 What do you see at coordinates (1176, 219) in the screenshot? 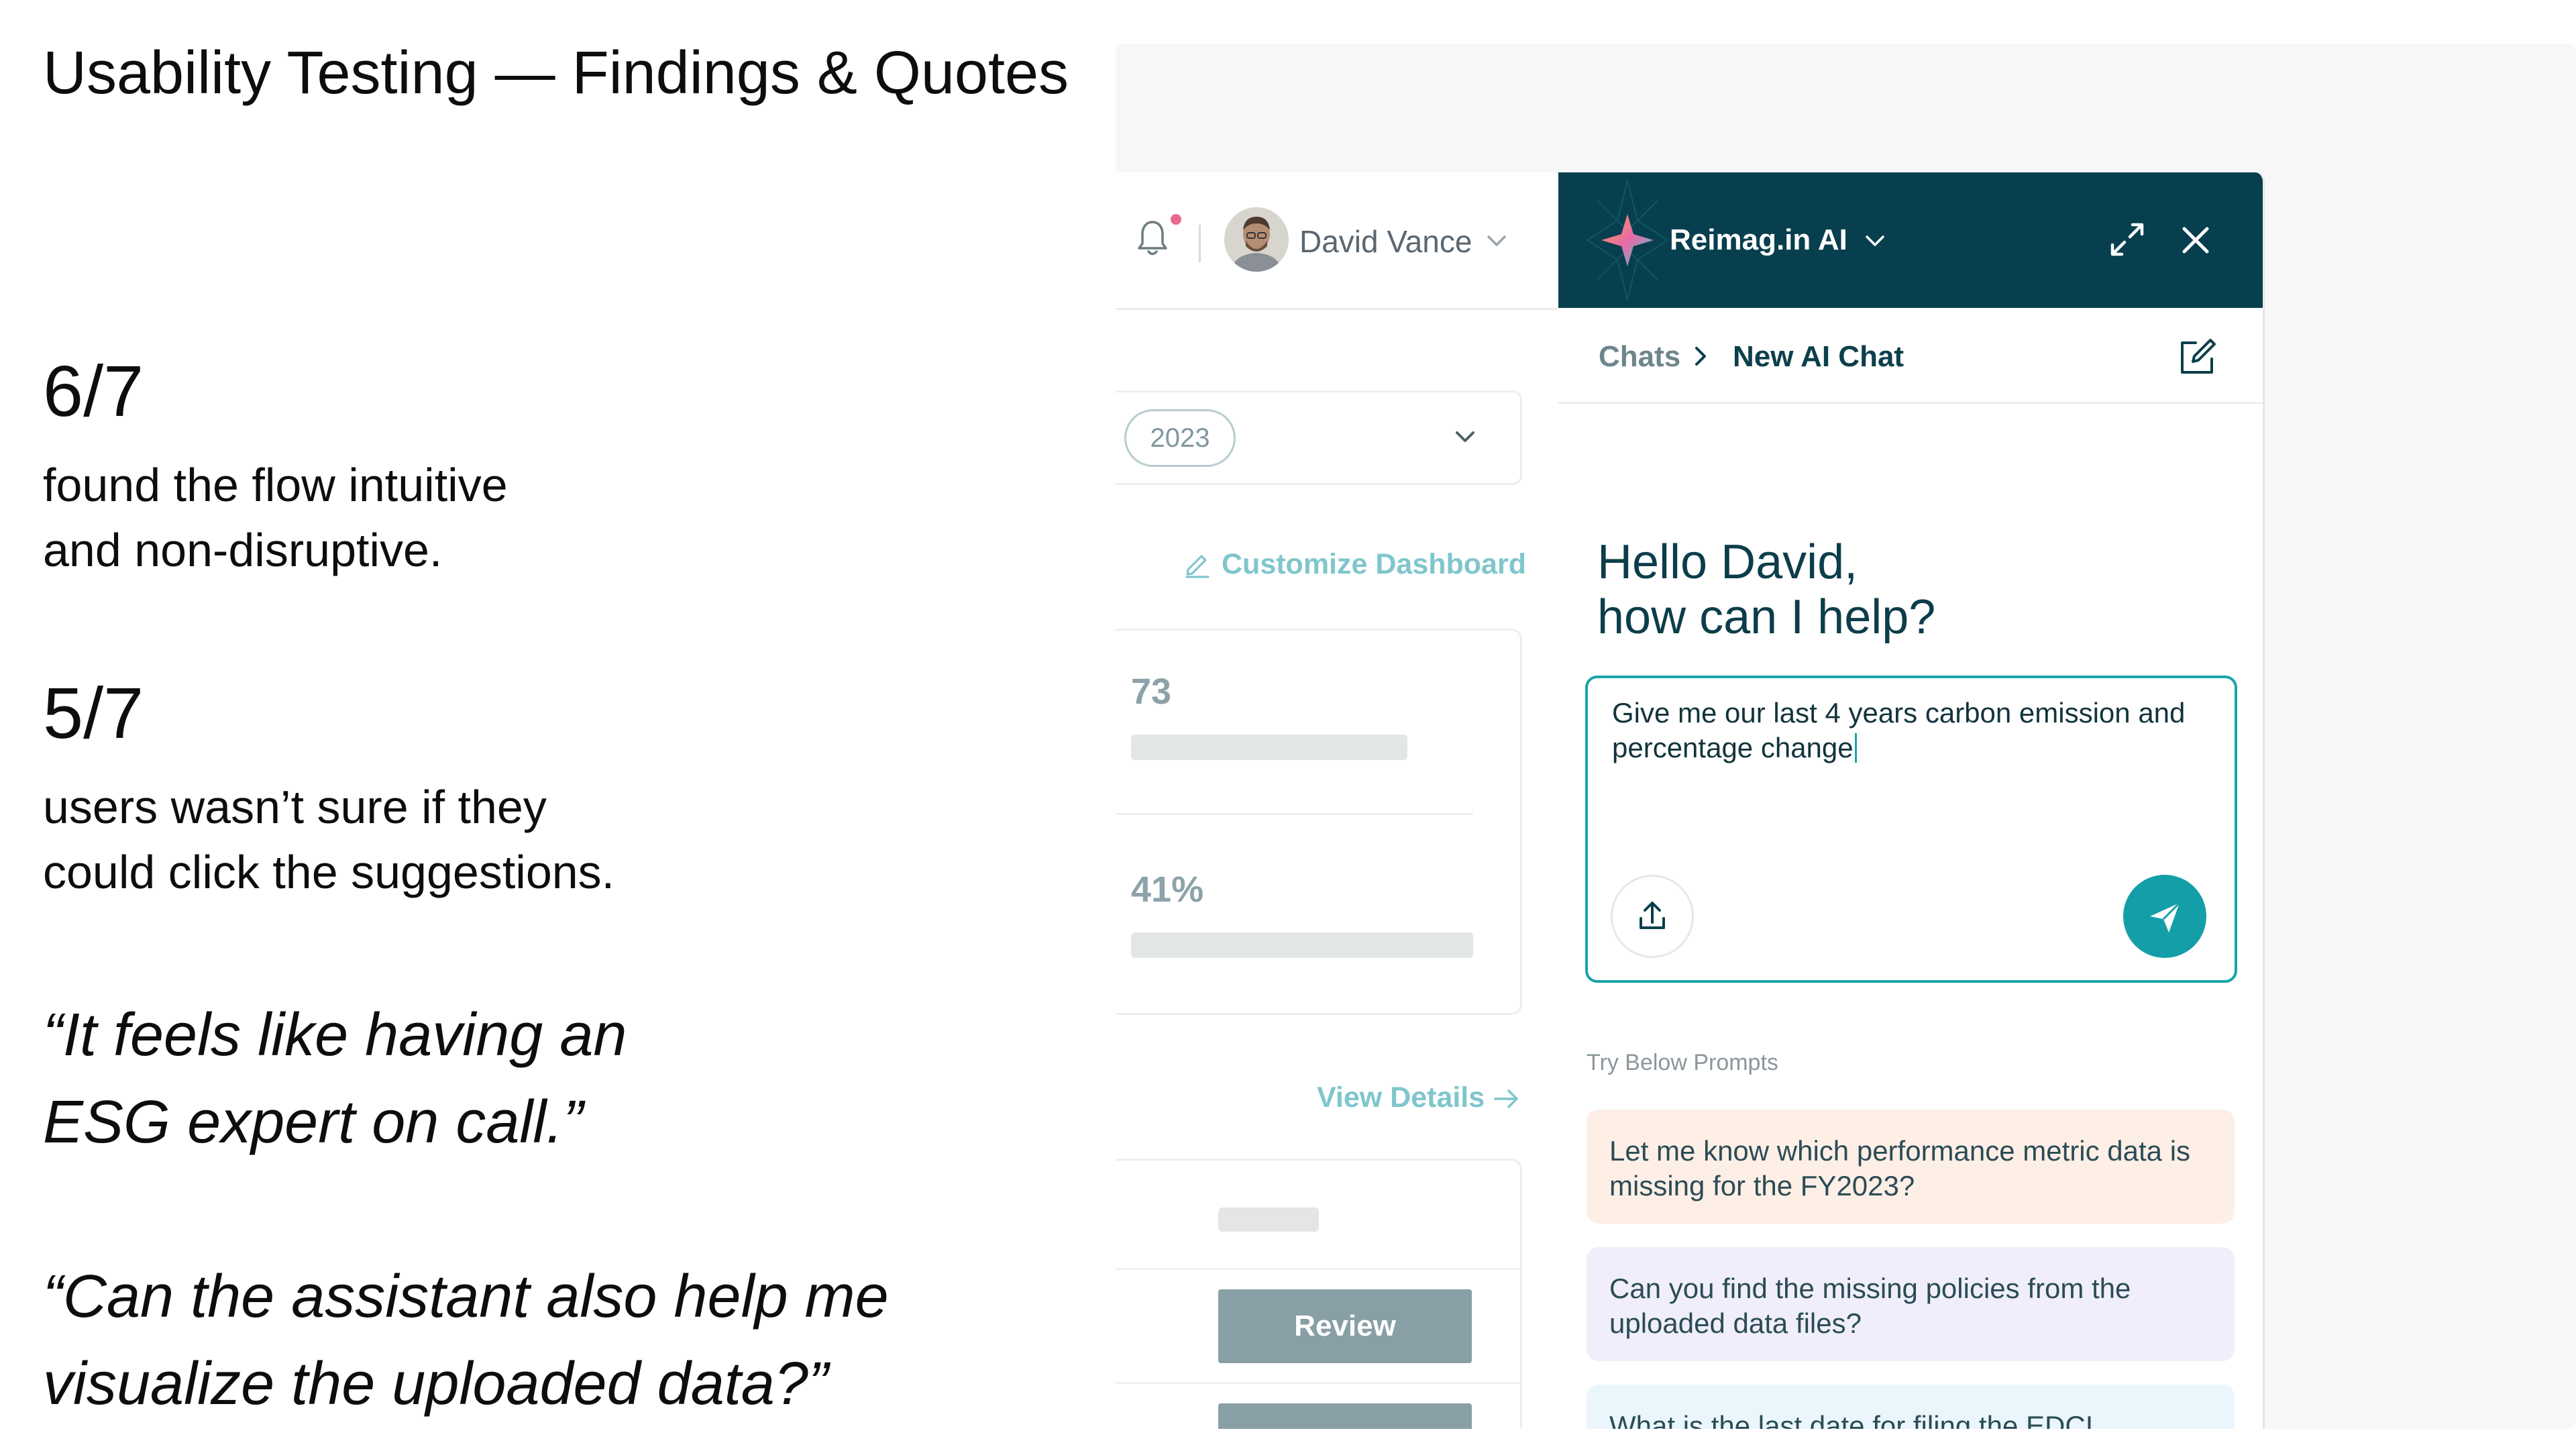
I see `notification-dot` at bounding box center [1176, 219].